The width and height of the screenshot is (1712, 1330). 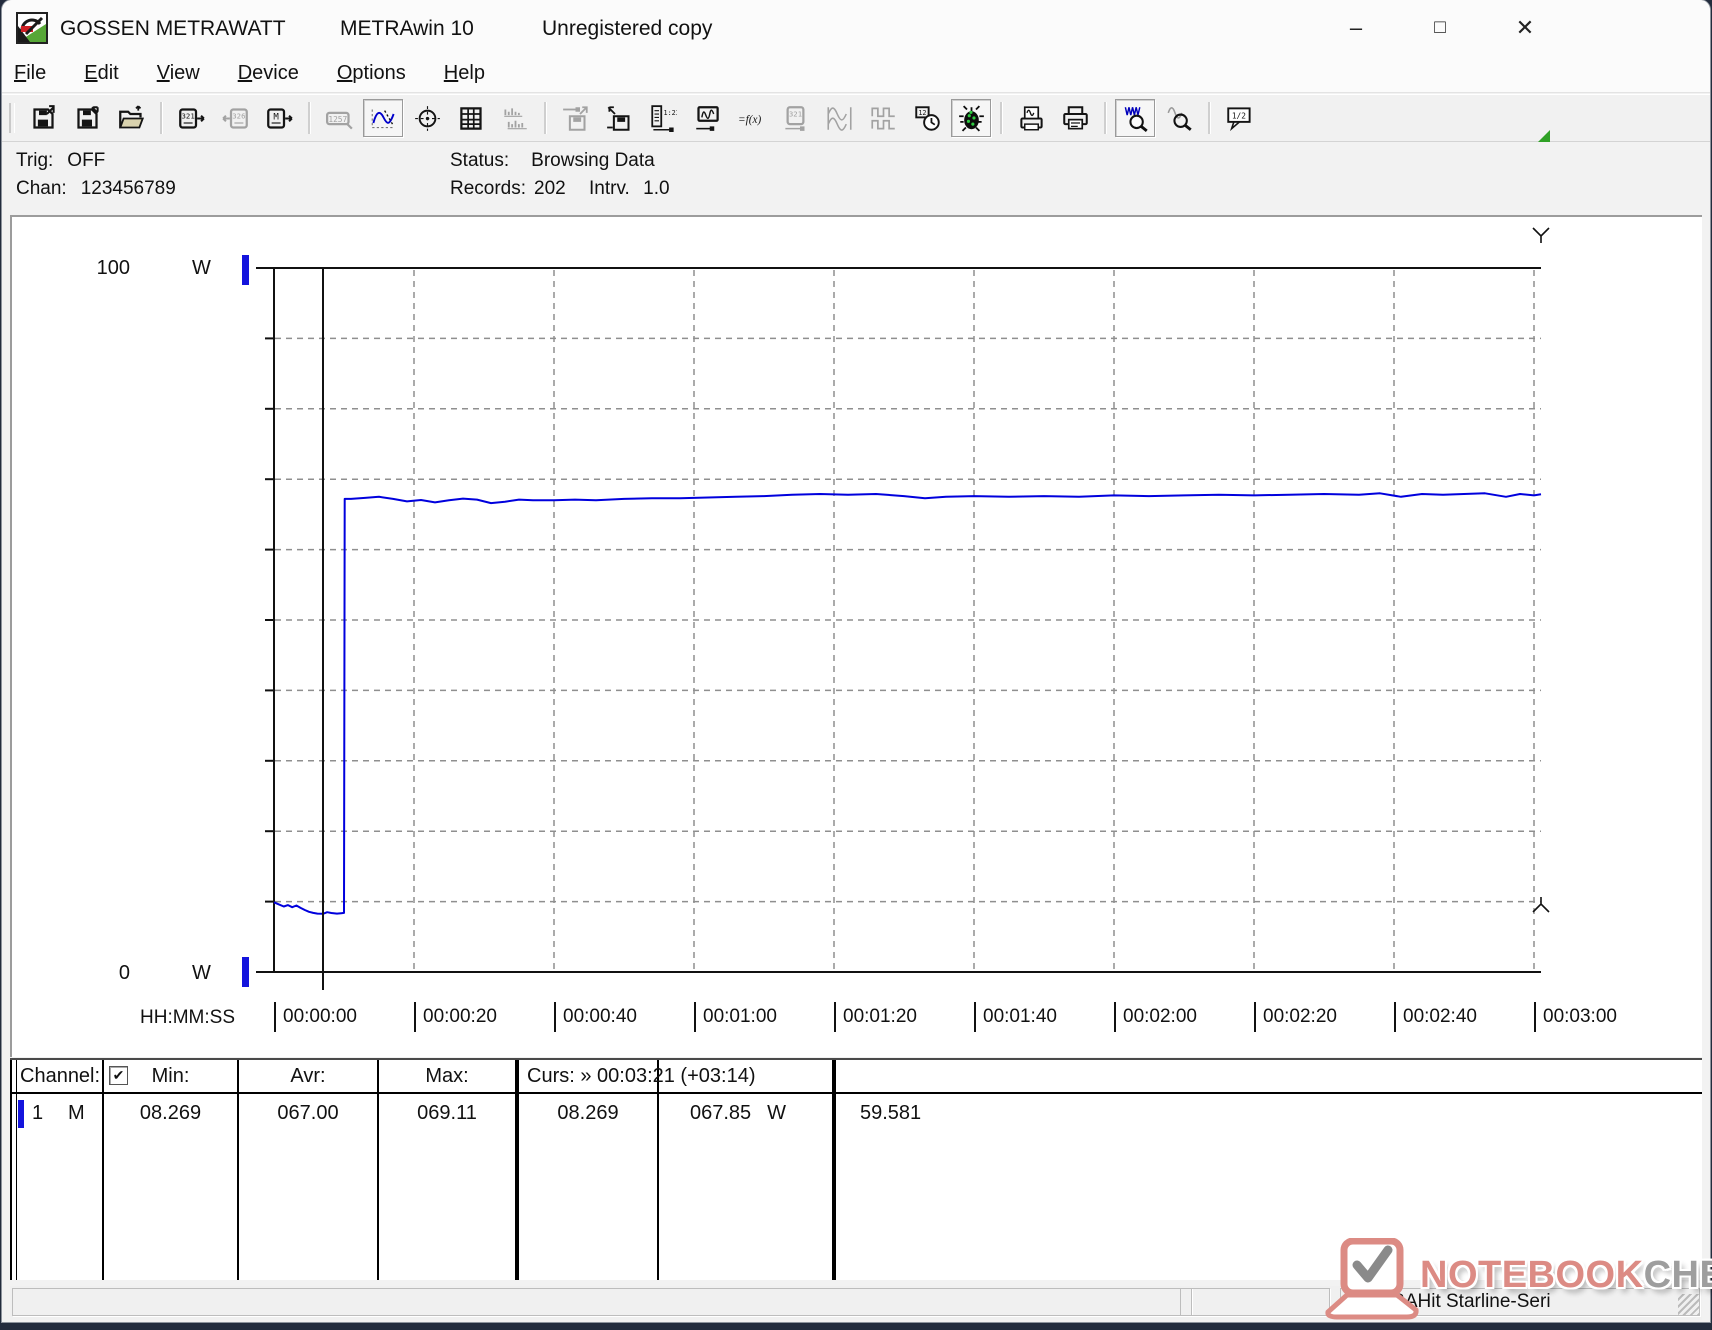 I want to click on cursor-handle-bottom, so click(x=1541, y=905).